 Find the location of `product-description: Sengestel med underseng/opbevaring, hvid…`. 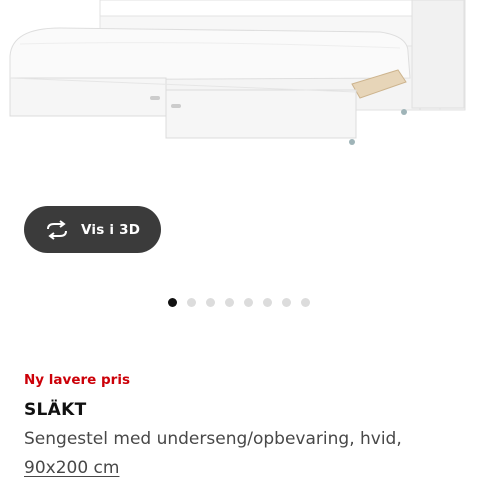

product-description: Sengestel med underseng/opbevaring, hvid… is located at coordinates (213, 439).